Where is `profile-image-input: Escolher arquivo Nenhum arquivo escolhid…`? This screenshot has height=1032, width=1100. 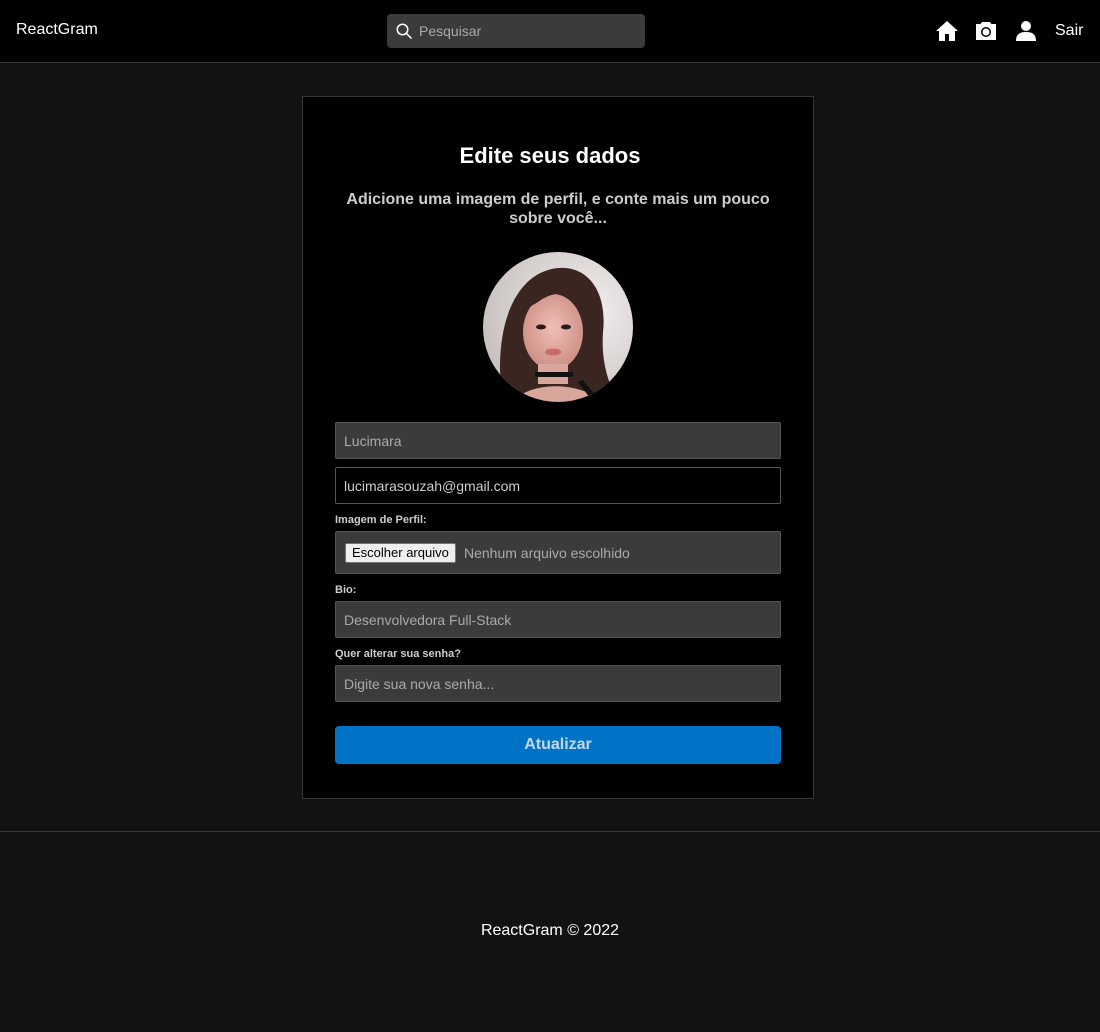 profile-image-input: Escolher arquivo Nenhum arquivo escolhid… is located at coordinates (558, 552).